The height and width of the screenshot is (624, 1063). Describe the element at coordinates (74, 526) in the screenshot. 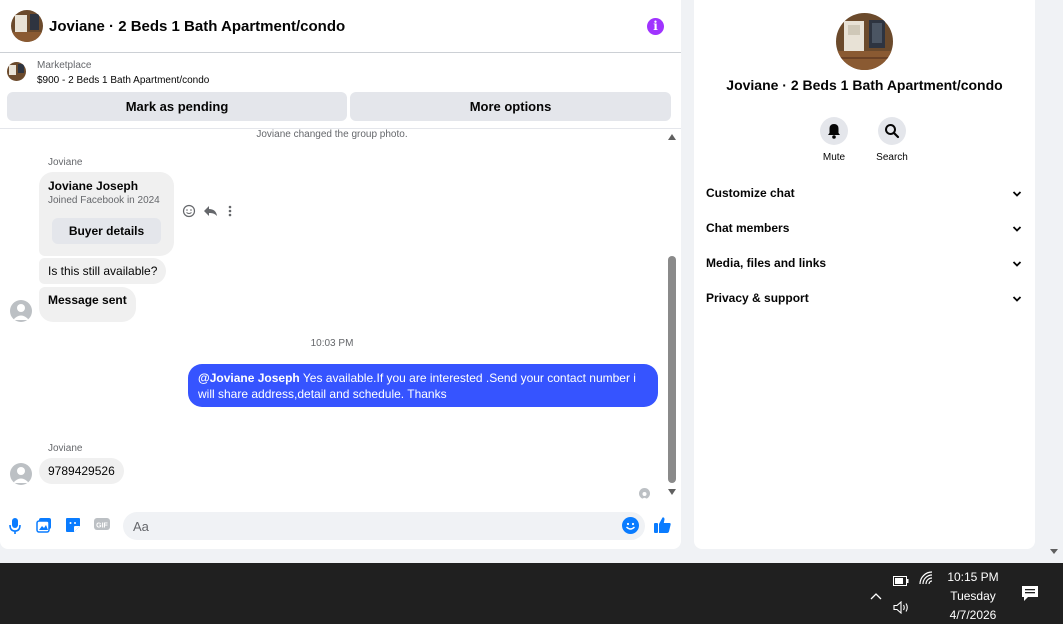

I see `sticker-icon` at that location.